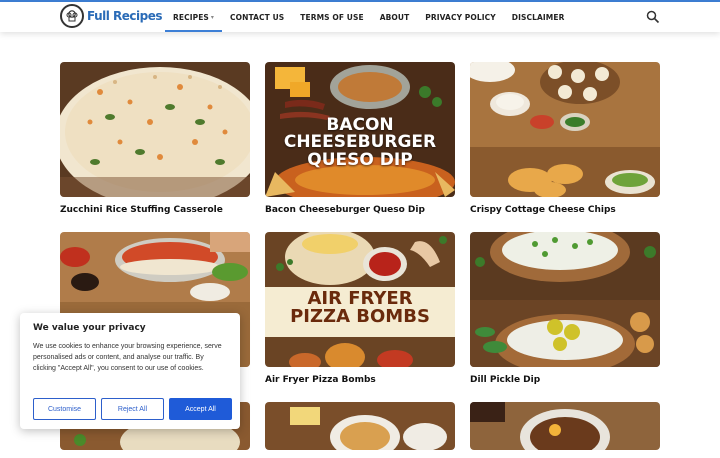 Image resolution: width=720 pixels, height=458 pixels. Describe the element at coordinates (200, 409) in the screenshot. I see `accept-all-button: Accept All` at that location.